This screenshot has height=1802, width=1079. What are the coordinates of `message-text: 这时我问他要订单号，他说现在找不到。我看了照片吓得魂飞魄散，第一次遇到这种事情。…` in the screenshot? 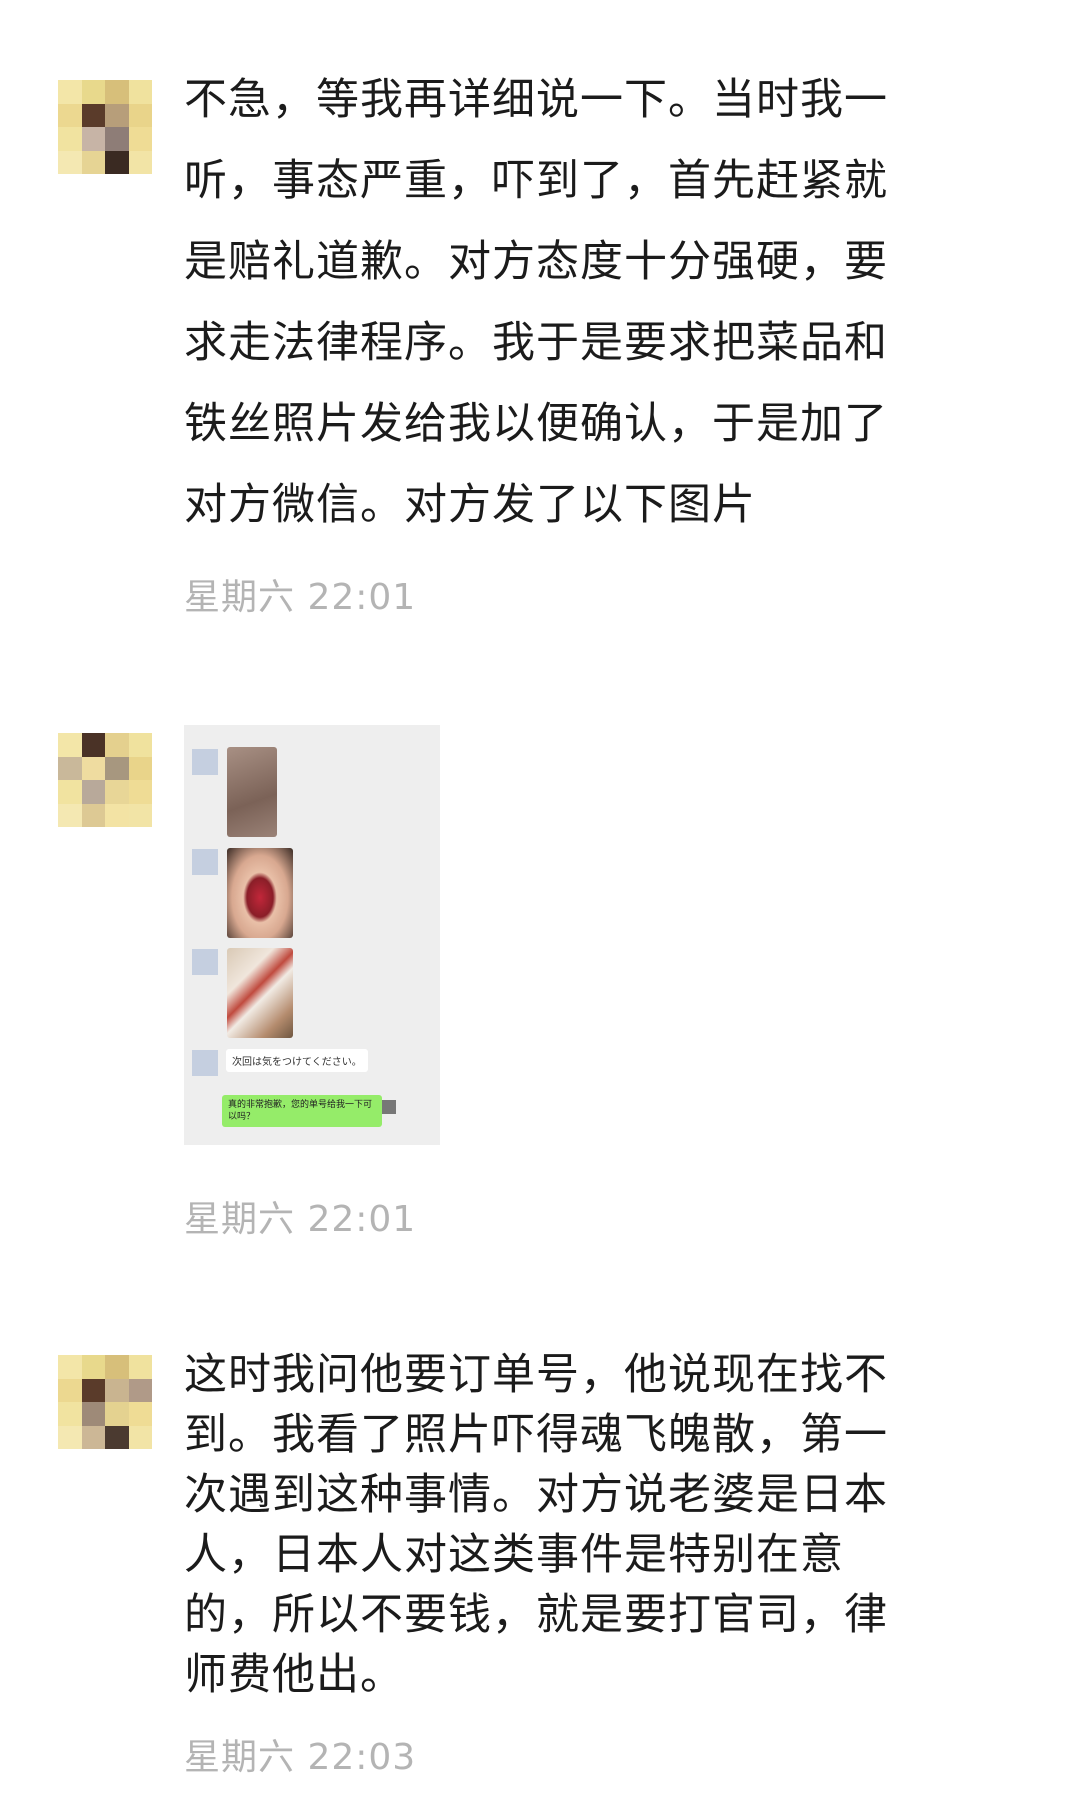 It's located at (536, 1525).